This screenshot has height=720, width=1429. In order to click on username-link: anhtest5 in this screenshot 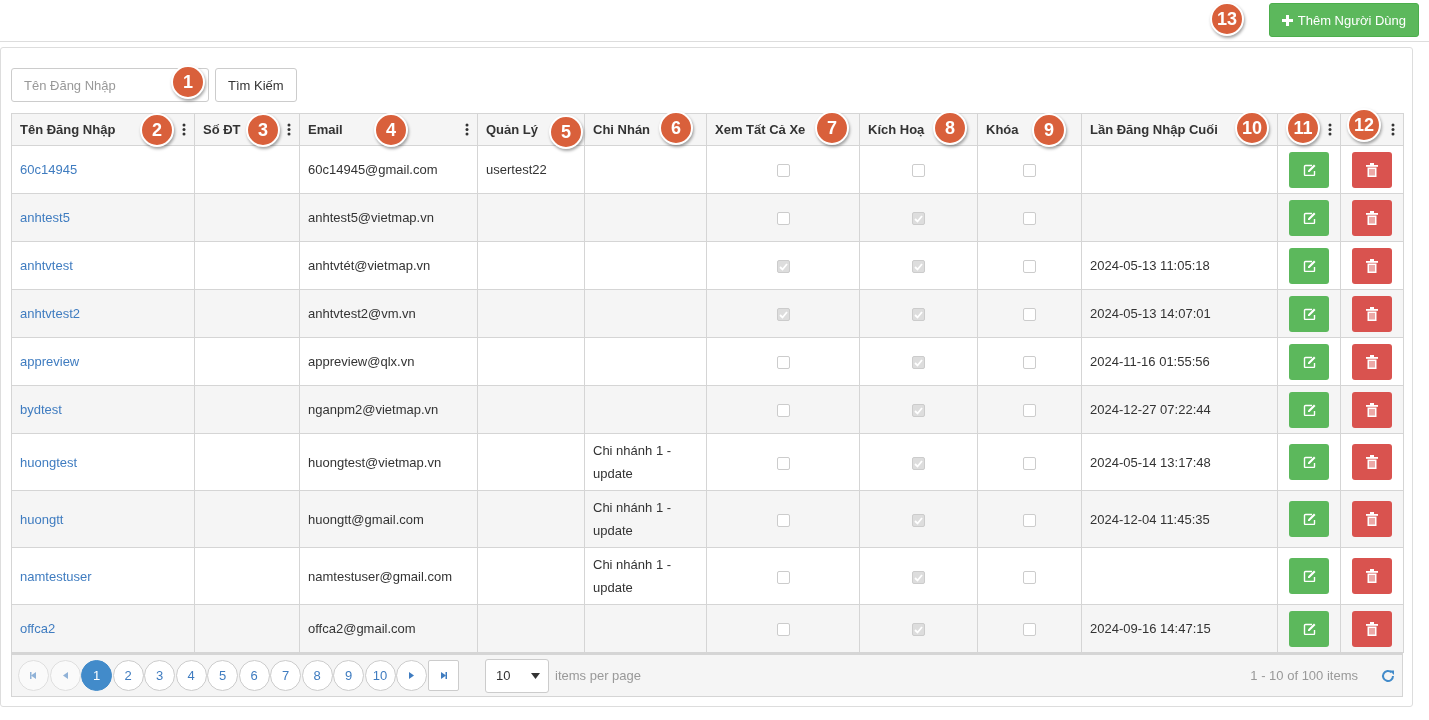, I will do `click(45, 217)`.